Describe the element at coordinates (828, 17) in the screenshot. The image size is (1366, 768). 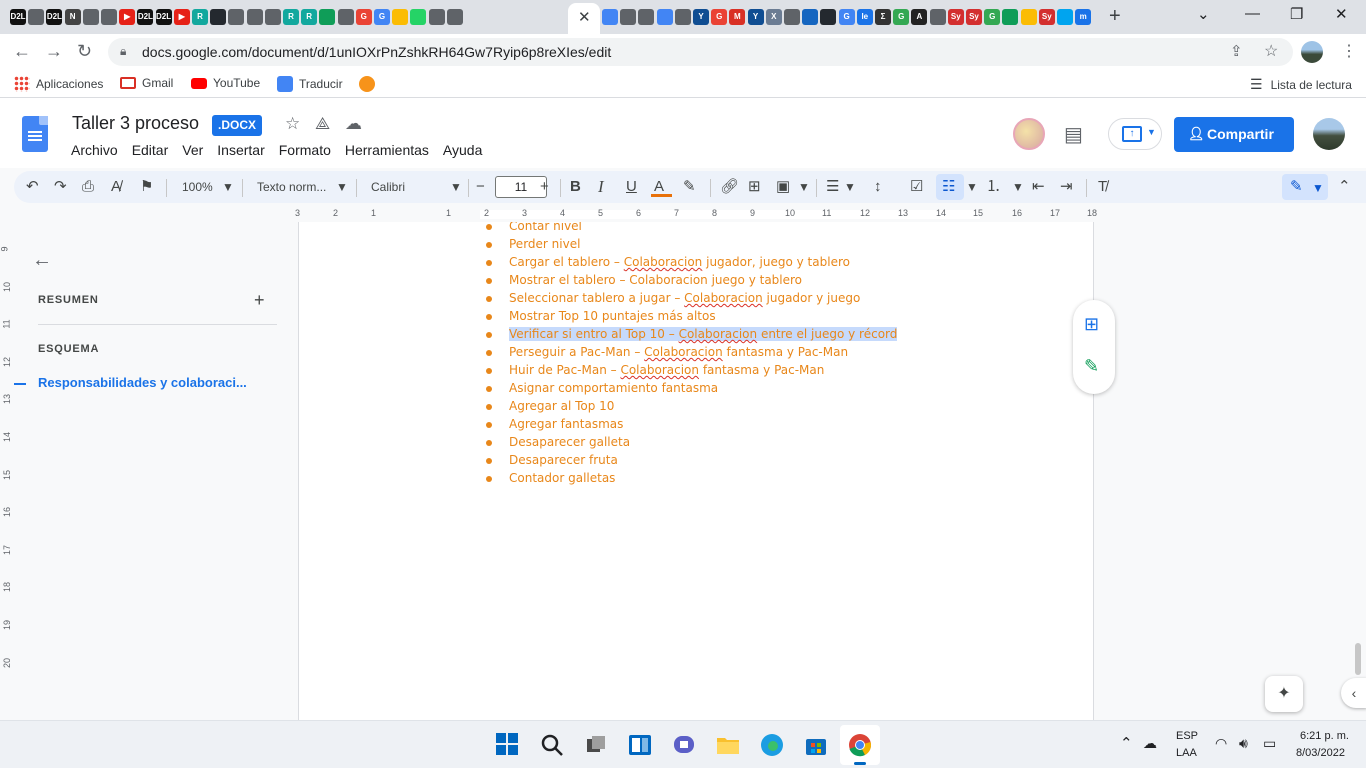
I see `github-favicon-icon` at that location.